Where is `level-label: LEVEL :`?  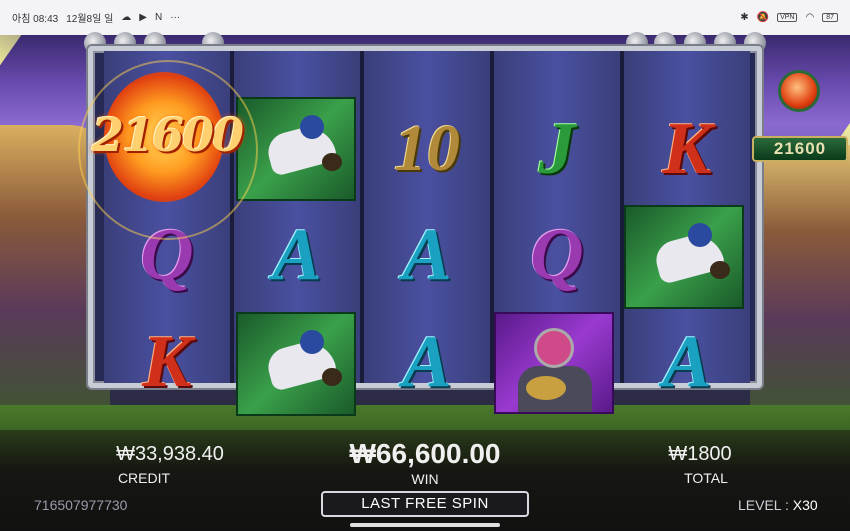 level-label: LEVEL : is located at coordinates (765, 505).